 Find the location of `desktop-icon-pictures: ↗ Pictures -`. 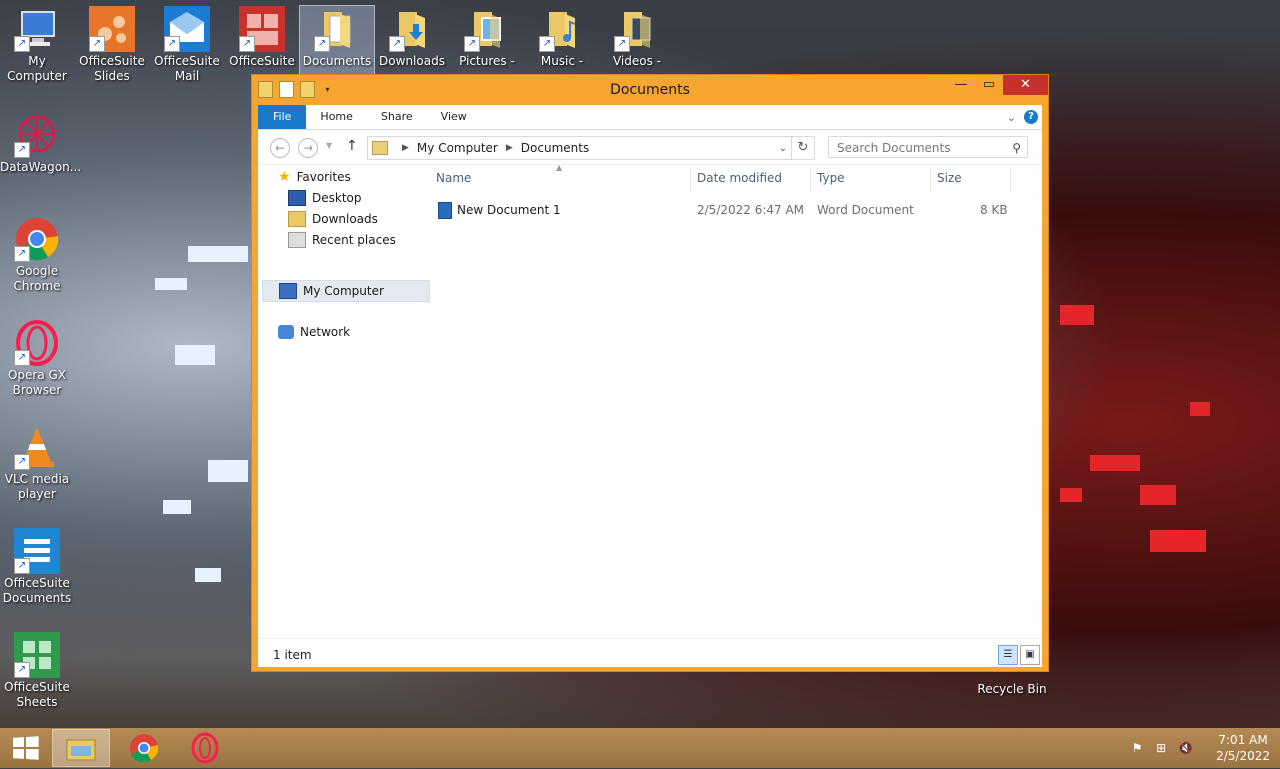

desktop-icon-pictures: ↗ Pictures - is located at coordinates (487, 37).